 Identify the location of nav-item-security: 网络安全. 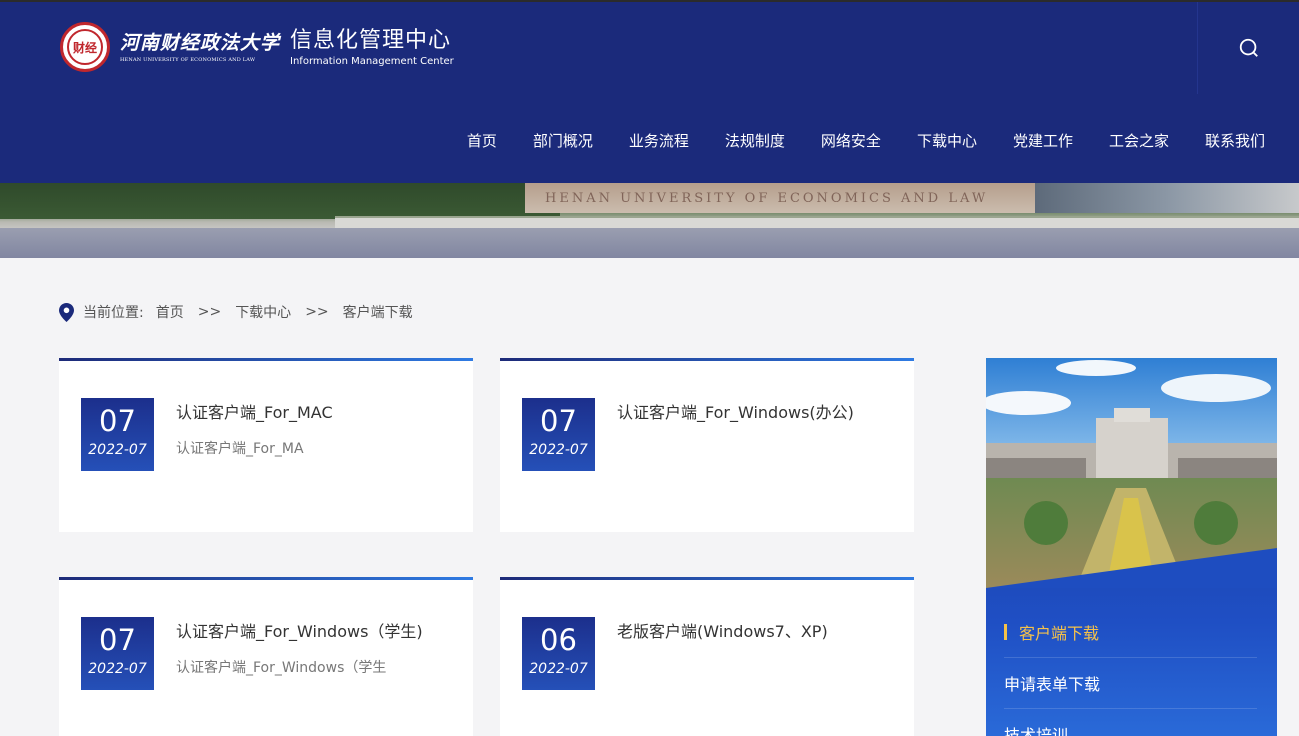
(851, 140).